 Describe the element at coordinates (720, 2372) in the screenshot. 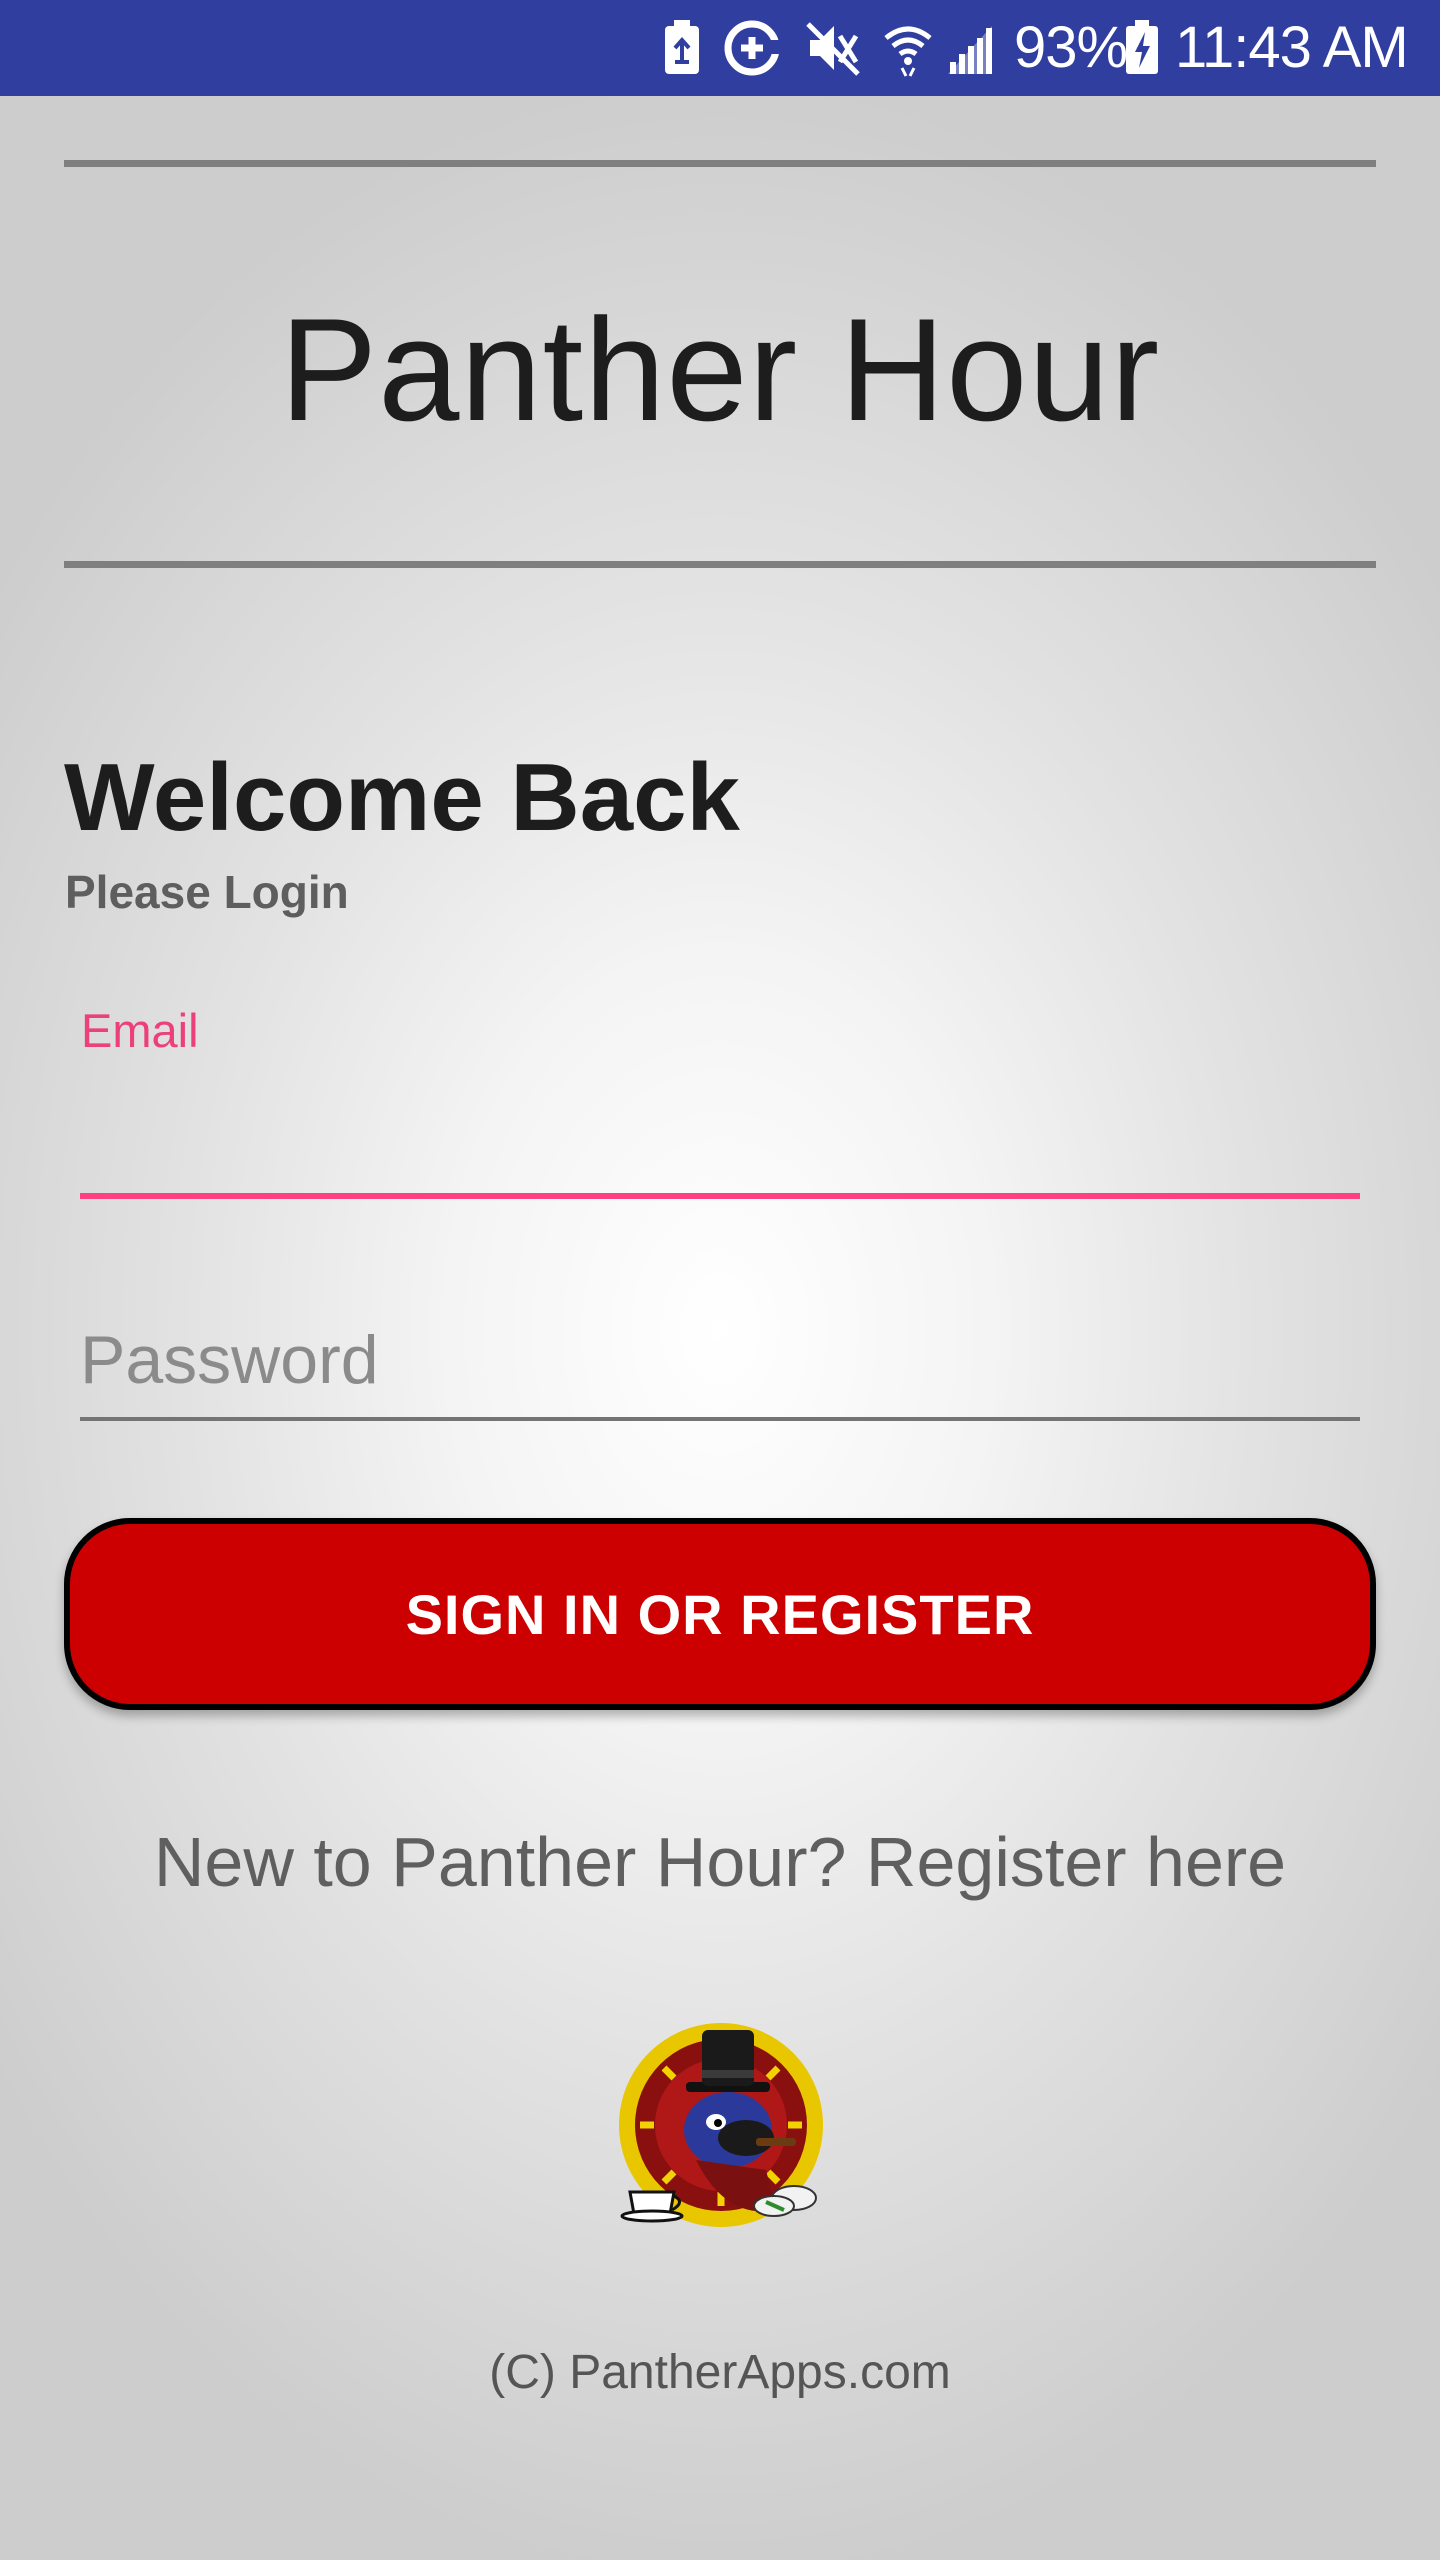

I see `copyright-text: (C) PantherApps.com` at that location.